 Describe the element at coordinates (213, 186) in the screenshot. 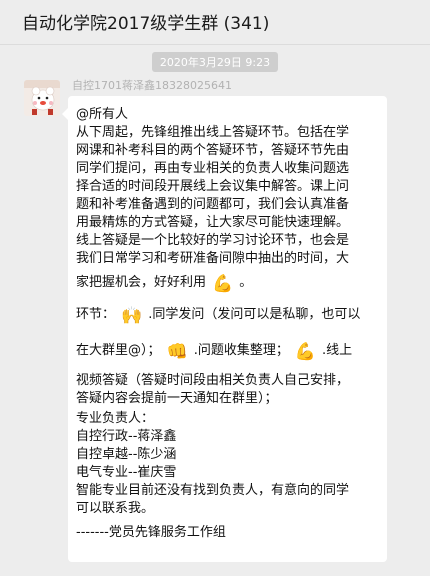

I see `message-line: 择合适的时间段开展线上会议集中解答。课上问` at that location.